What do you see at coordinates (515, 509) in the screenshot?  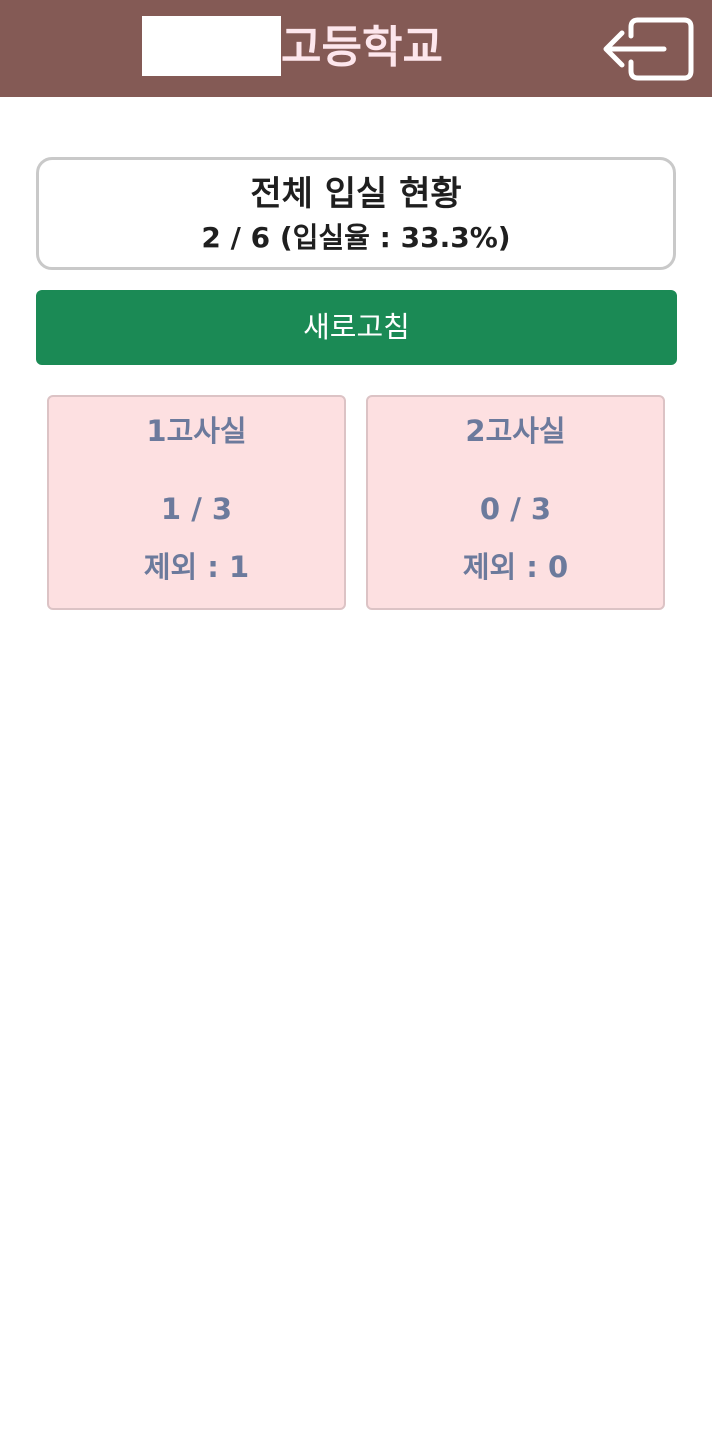 I see `room-attendance-count: 0 / 3` at bounding box center [515, 509].